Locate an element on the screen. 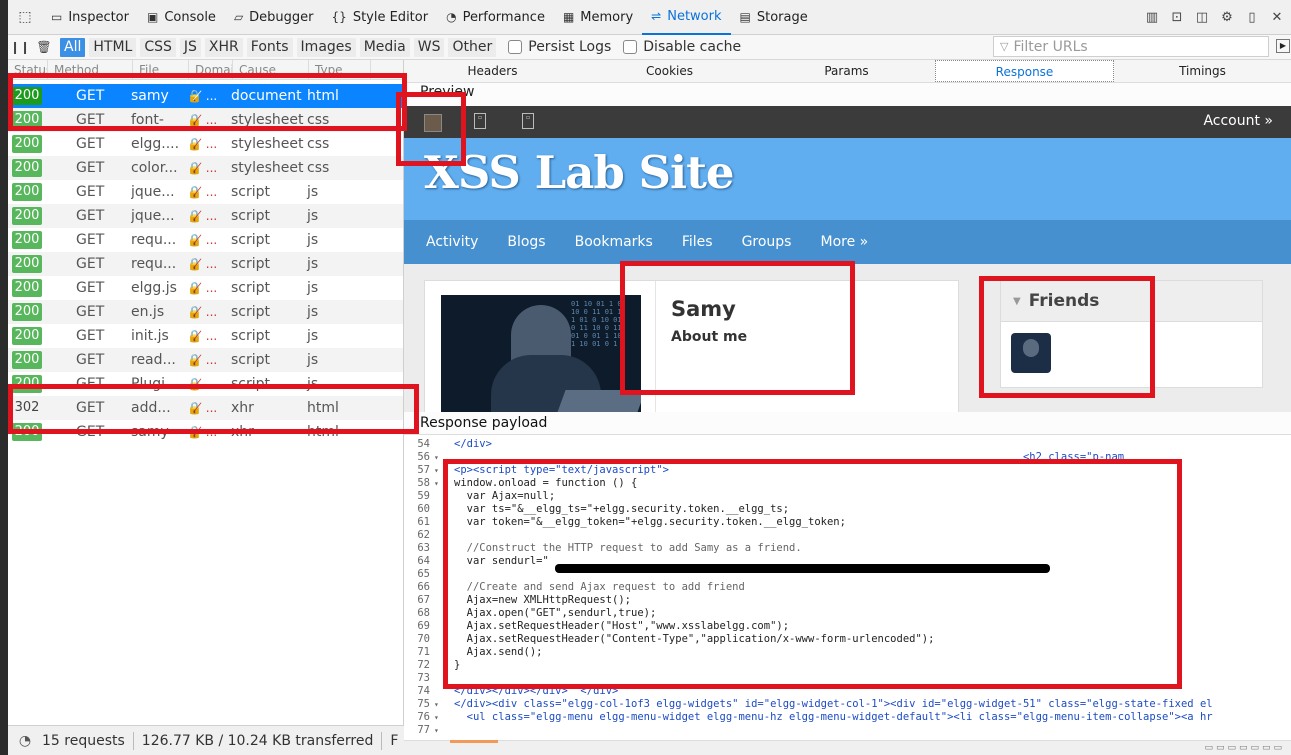  filter-media-button: Media is located at coordinates (384, 47).